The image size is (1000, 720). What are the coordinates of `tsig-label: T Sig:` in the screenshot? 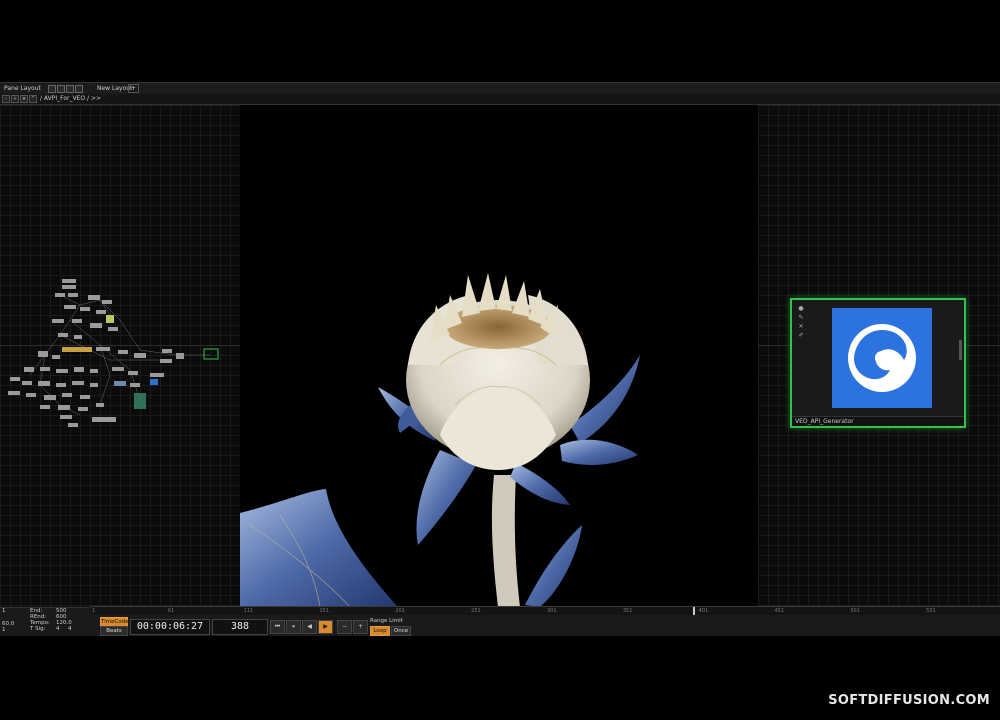 It's located at (38, 629).